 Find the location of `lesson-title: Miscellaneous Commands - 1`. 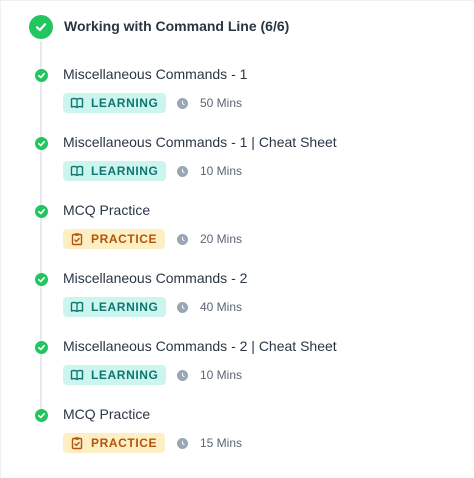

lesson-title: Miscellaneous Commands - 1 is located at coordinates (155, 74).